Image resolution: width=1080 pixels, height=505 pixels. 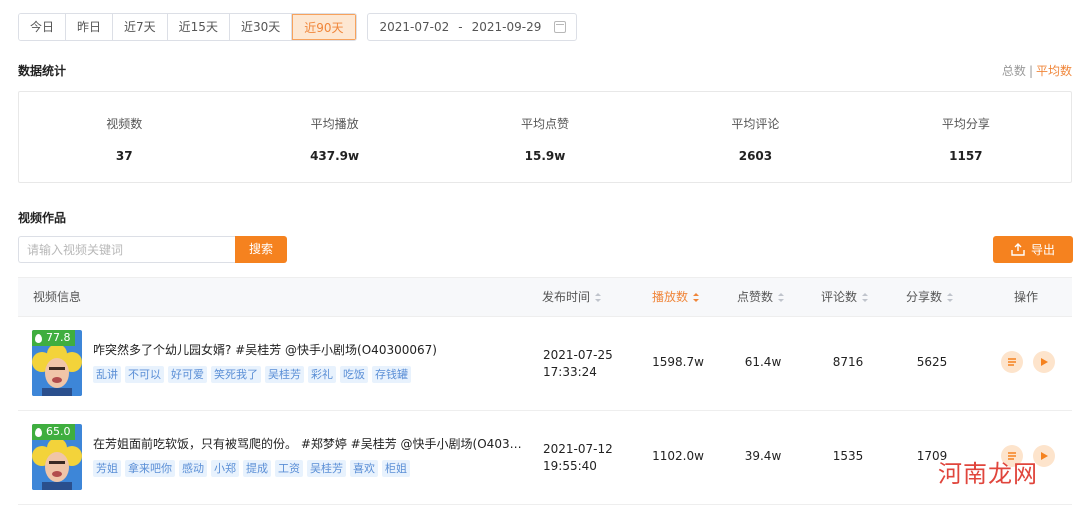 What do you see at coordinates (1018, 249) in the screenshot?
I see `export-icon` at bounding box center [1018, 249].